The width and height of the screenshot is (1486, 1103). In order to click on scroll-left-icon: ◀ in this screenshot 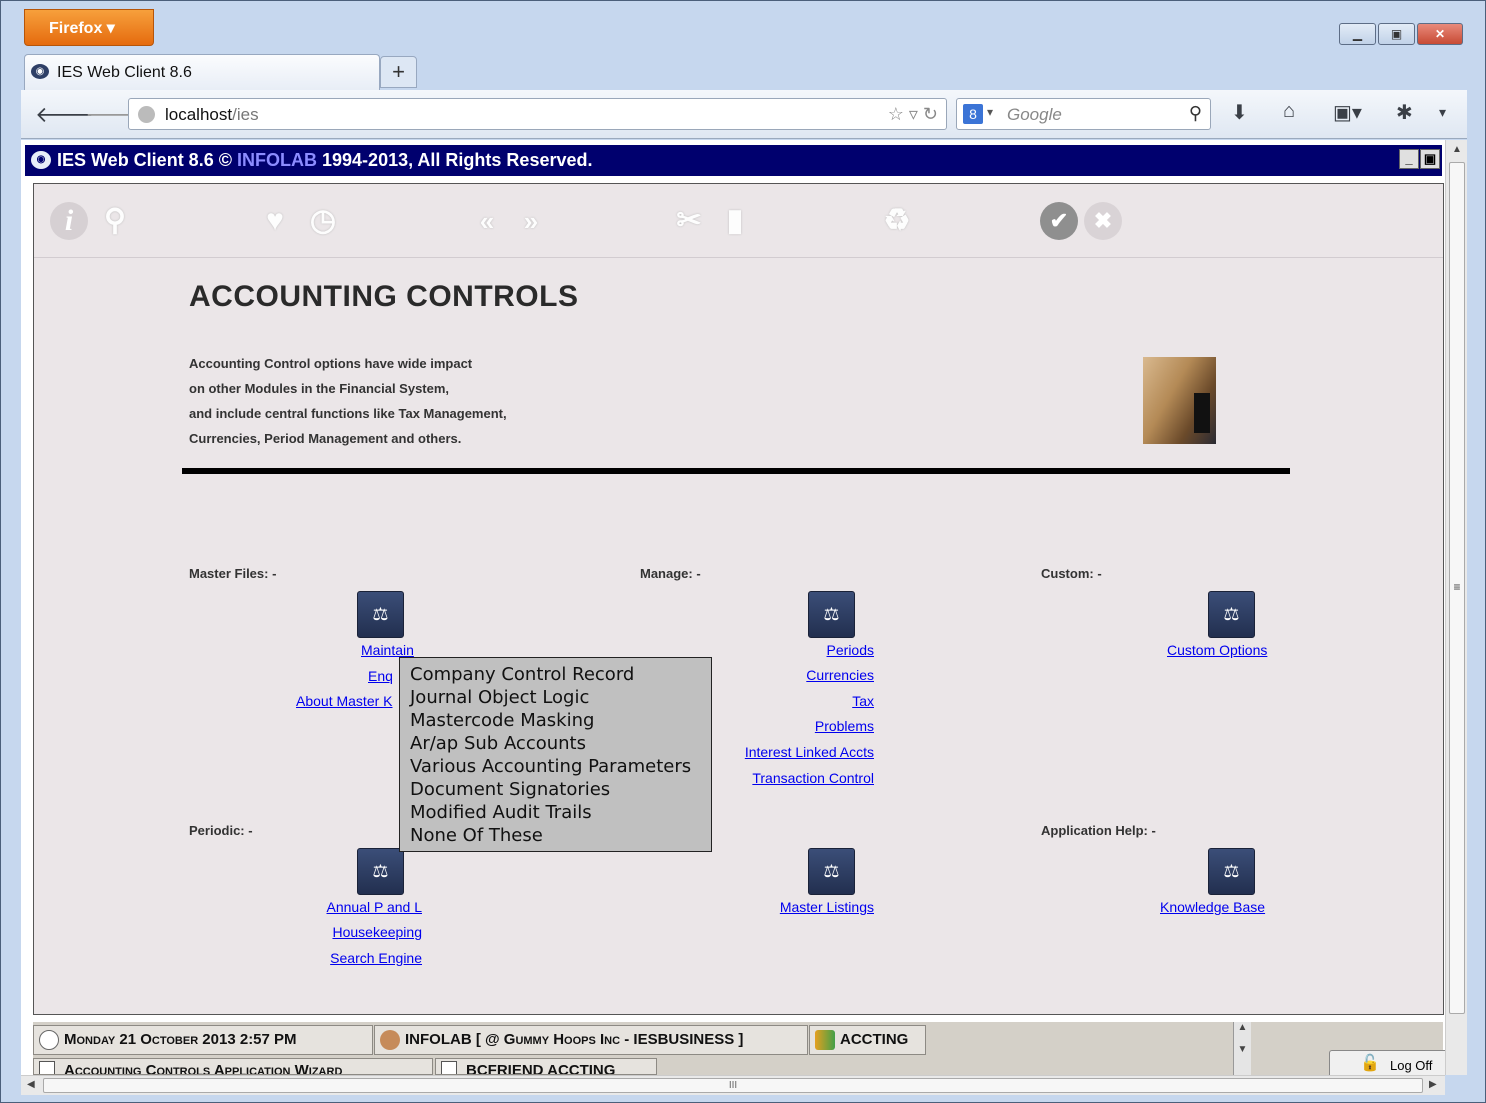, I will do `click(31, 1084)`.